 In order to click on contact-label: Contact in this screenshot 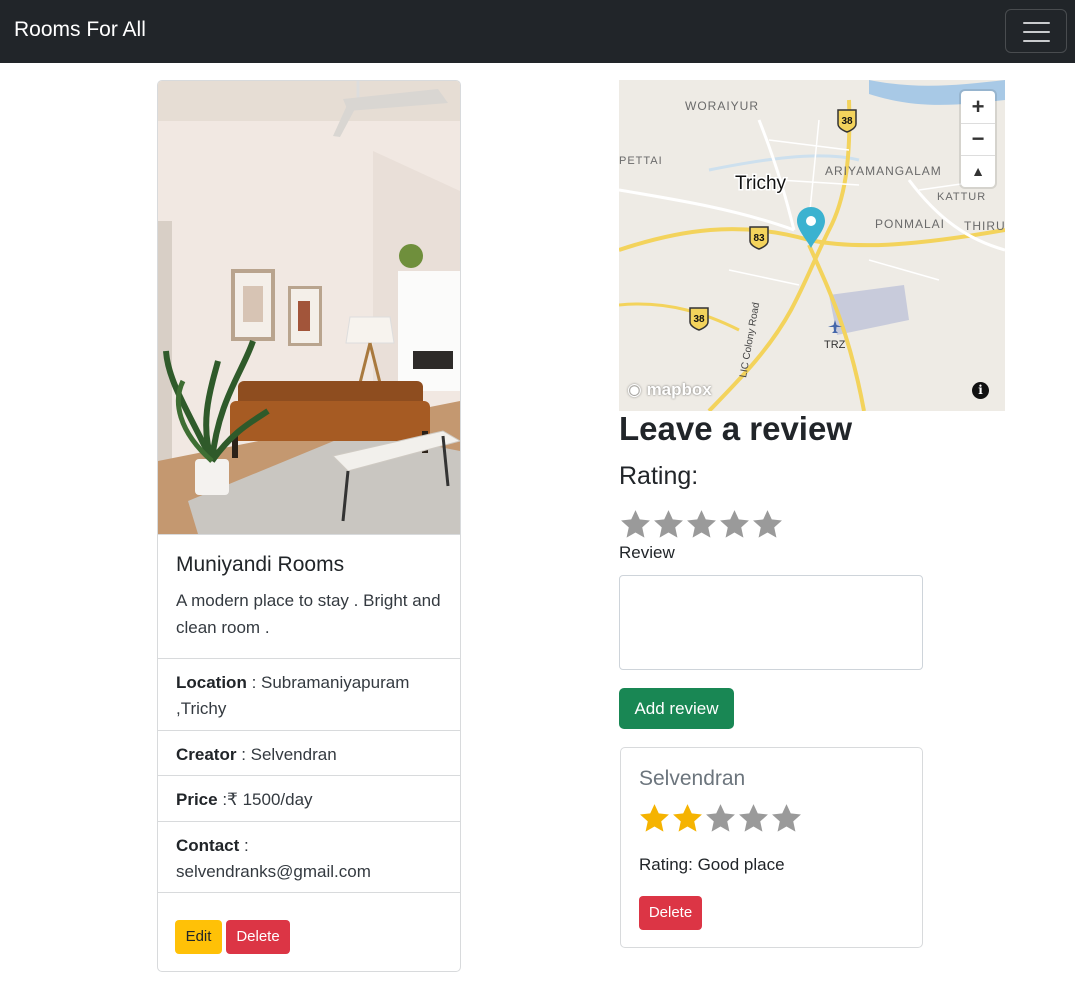, I will do `click(208, 845)`.